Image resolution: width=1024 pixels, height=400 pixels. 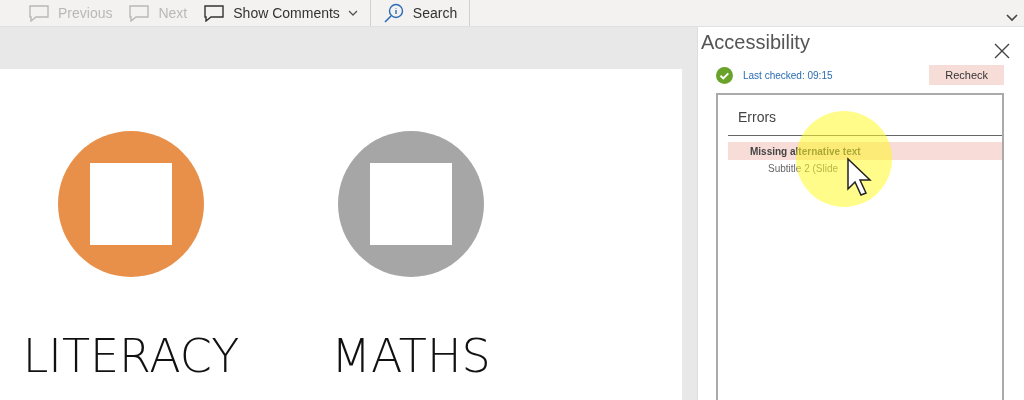 What do you see at coordinates (724, 75) in the screenshot?
I see `check-icon` at bounding box center [724, 75].